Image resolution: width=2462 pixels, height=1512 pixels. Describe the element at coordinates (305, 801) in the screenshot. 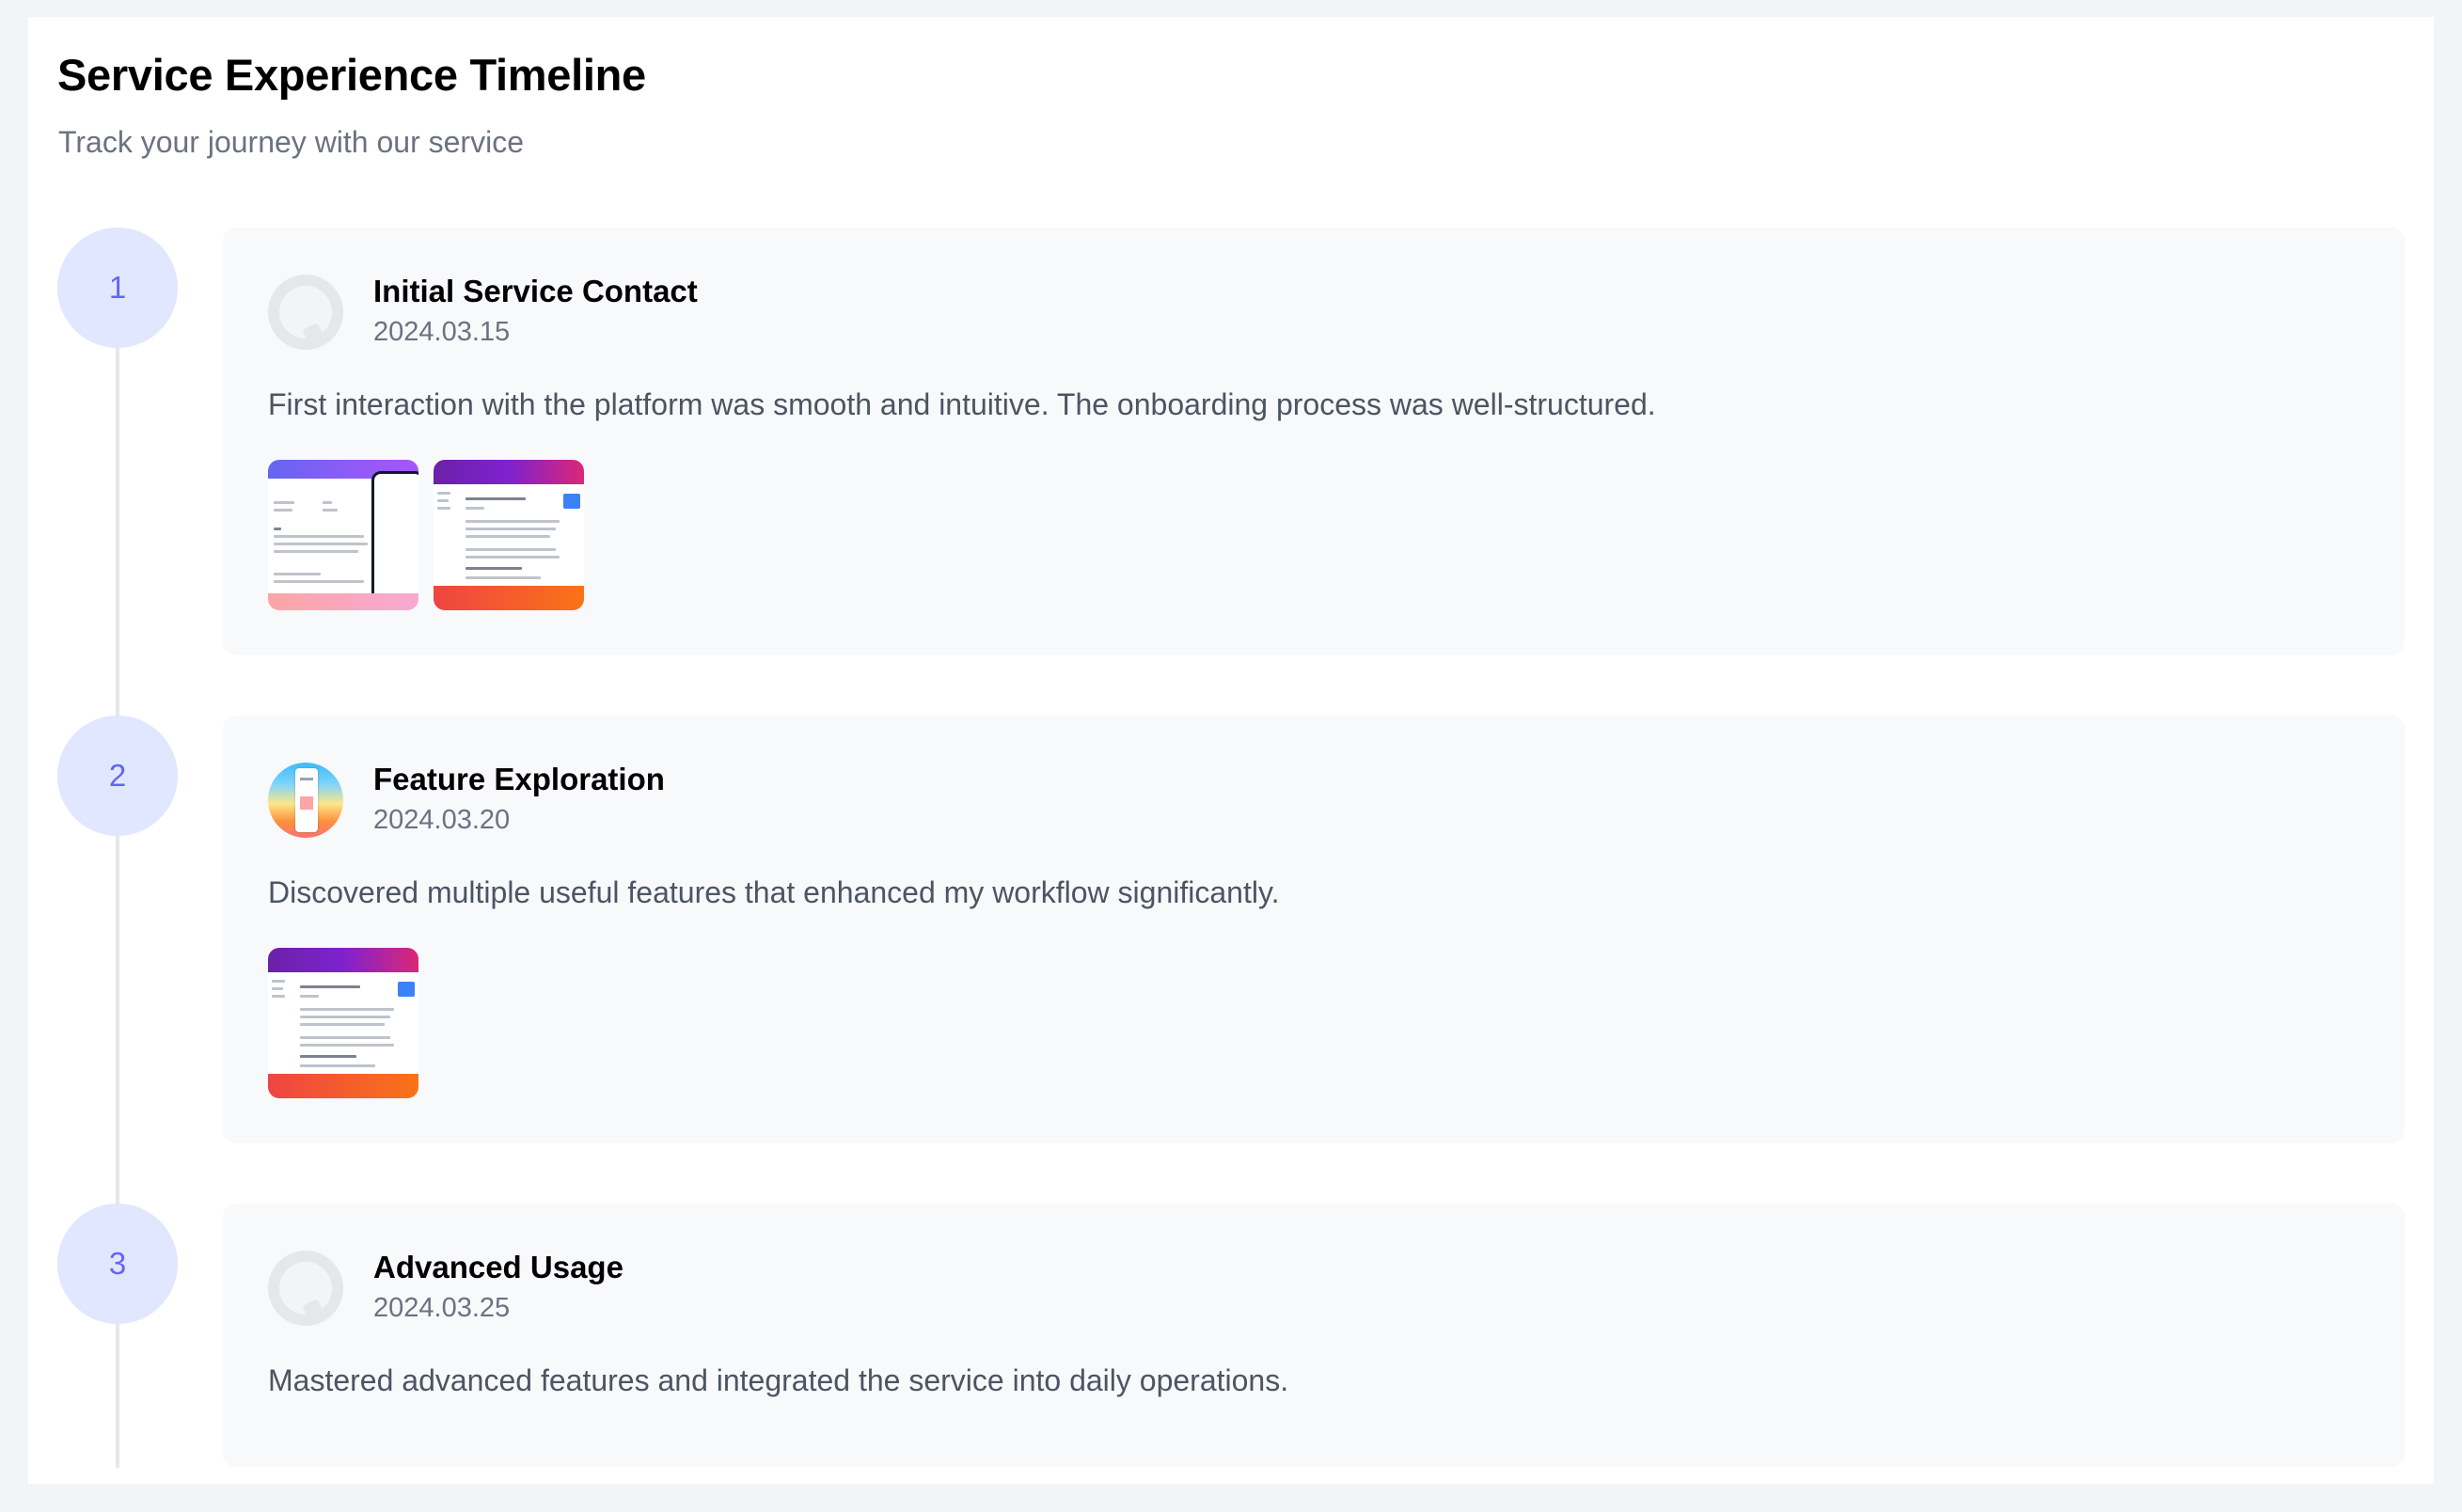

I see `user-avatar-photo` at that location.